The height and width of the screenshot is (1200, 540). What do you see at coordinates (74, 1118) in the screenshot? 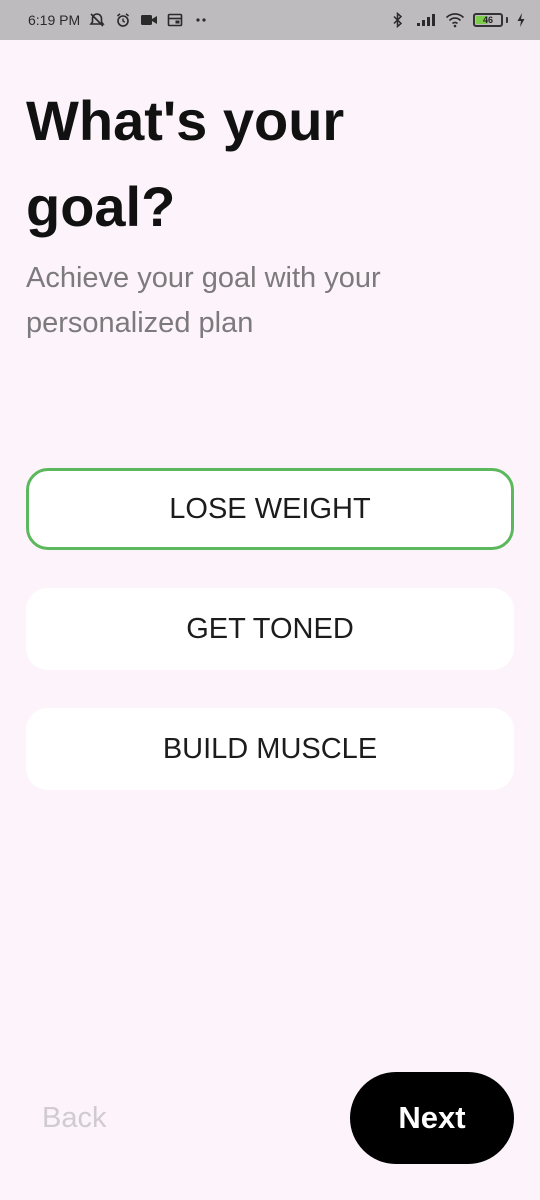
I see `back-button: Back` at bounding box center [74, 1118].